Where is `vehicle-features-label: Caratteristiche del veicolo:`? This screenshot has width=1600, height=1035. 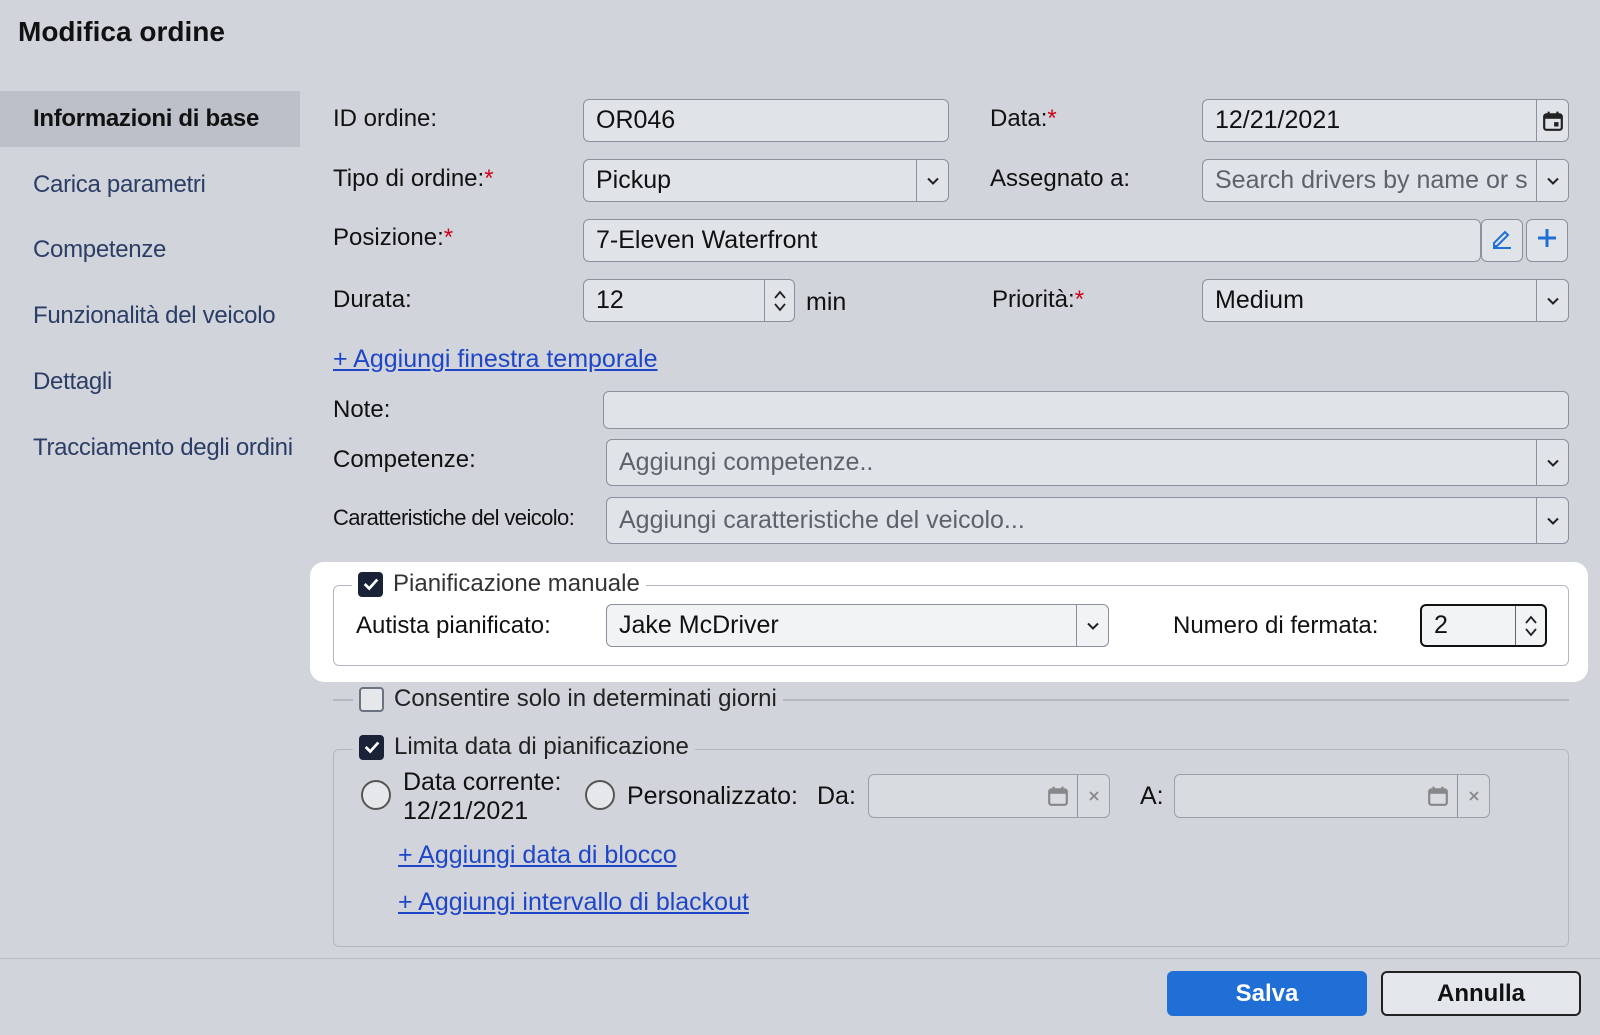 vehicle-features-label: Caratteristiche del veicolo: is located at coordinates (454, 517).